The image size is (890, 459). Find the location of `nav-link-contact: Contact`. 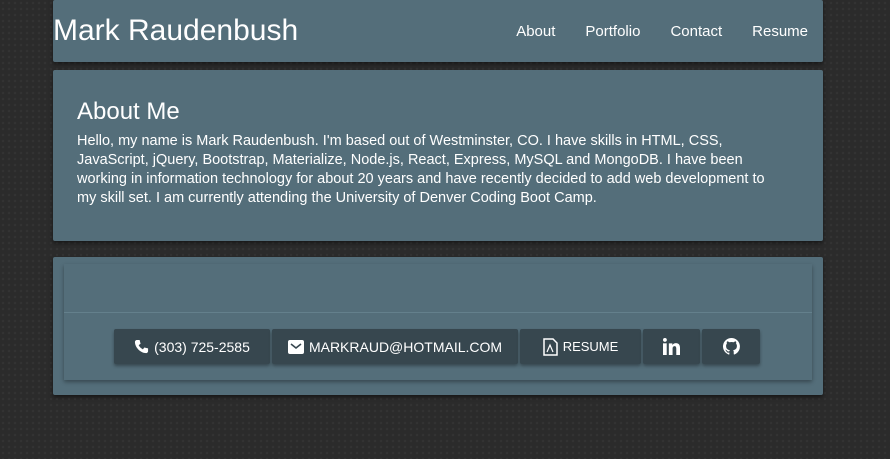

nav-link-contact: Contact is located at coordinates (696, 31).